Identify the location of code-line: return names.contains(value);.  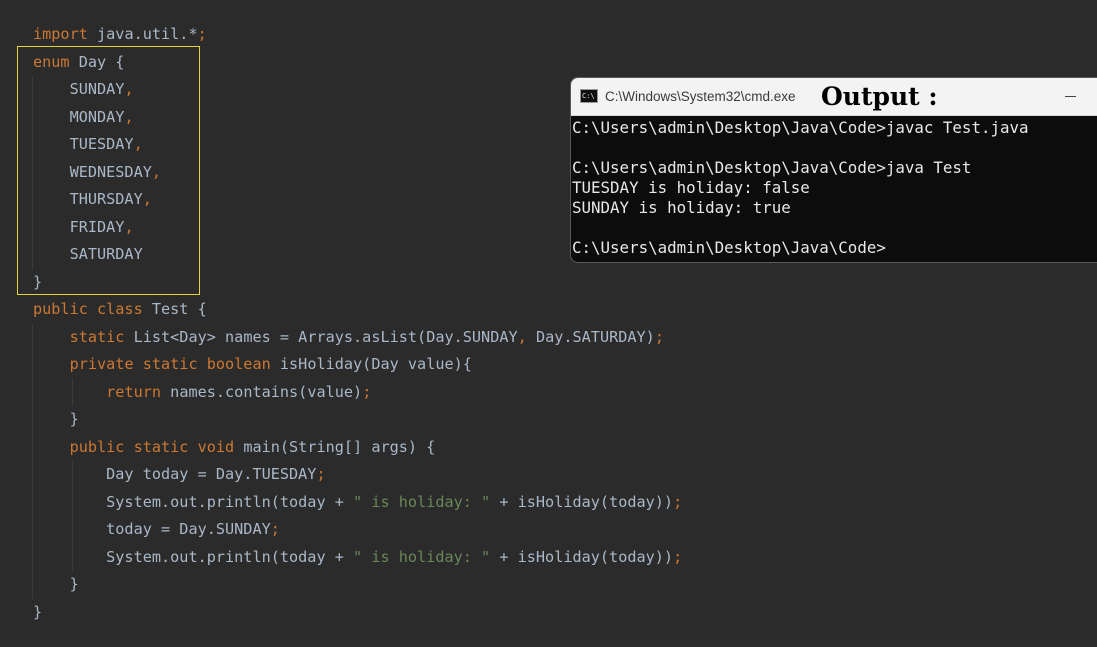
(548, 392).